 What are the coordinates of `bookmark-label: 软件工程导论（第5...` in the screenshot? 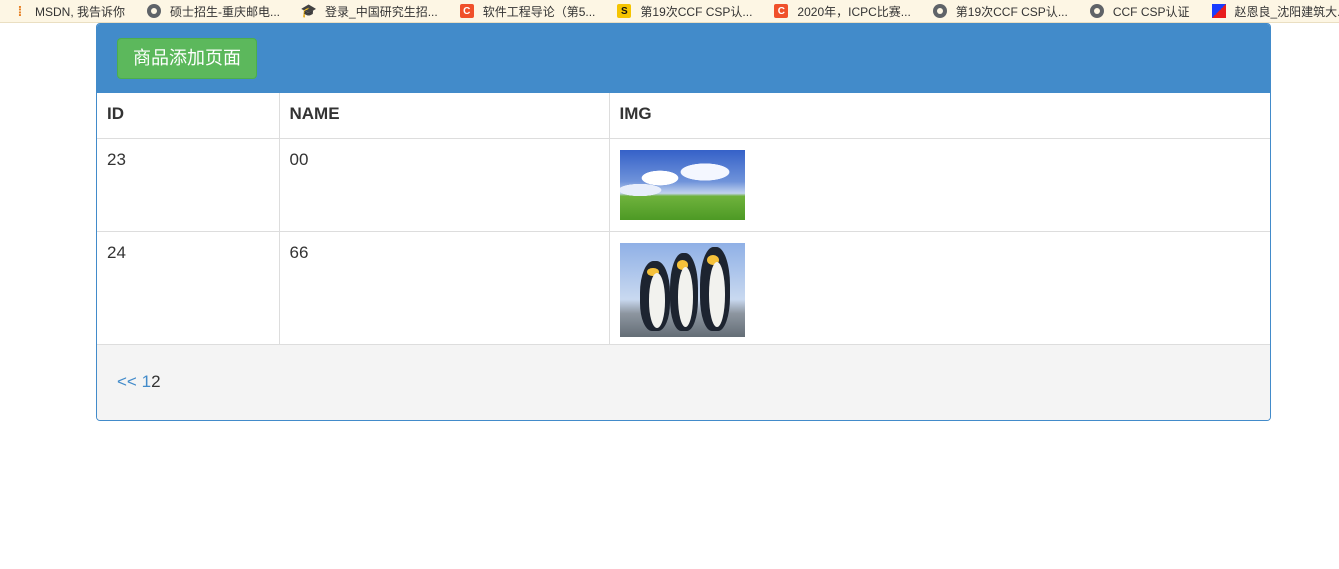 It's located at (539, 11).